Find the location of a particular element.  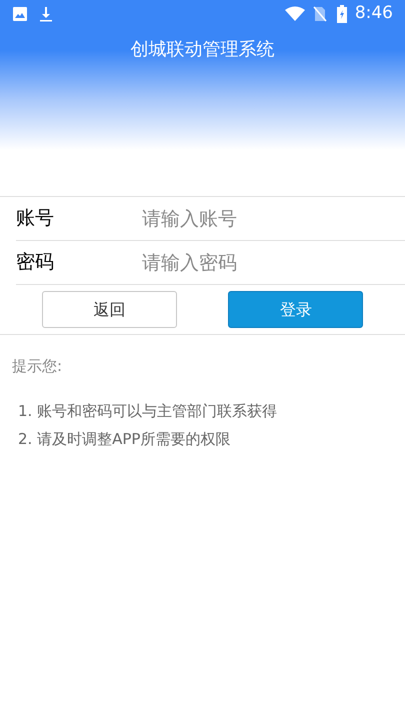

input-field: 请输入密码 is located at coordinates (273, 262).